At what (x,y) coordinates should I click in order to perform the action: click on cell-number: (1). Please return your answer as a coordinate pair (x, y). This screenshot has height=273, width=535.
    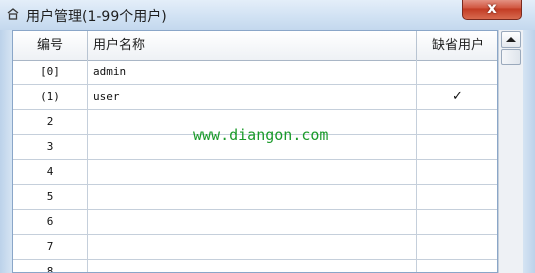
    Looking at the image, I should click on (50, 97).